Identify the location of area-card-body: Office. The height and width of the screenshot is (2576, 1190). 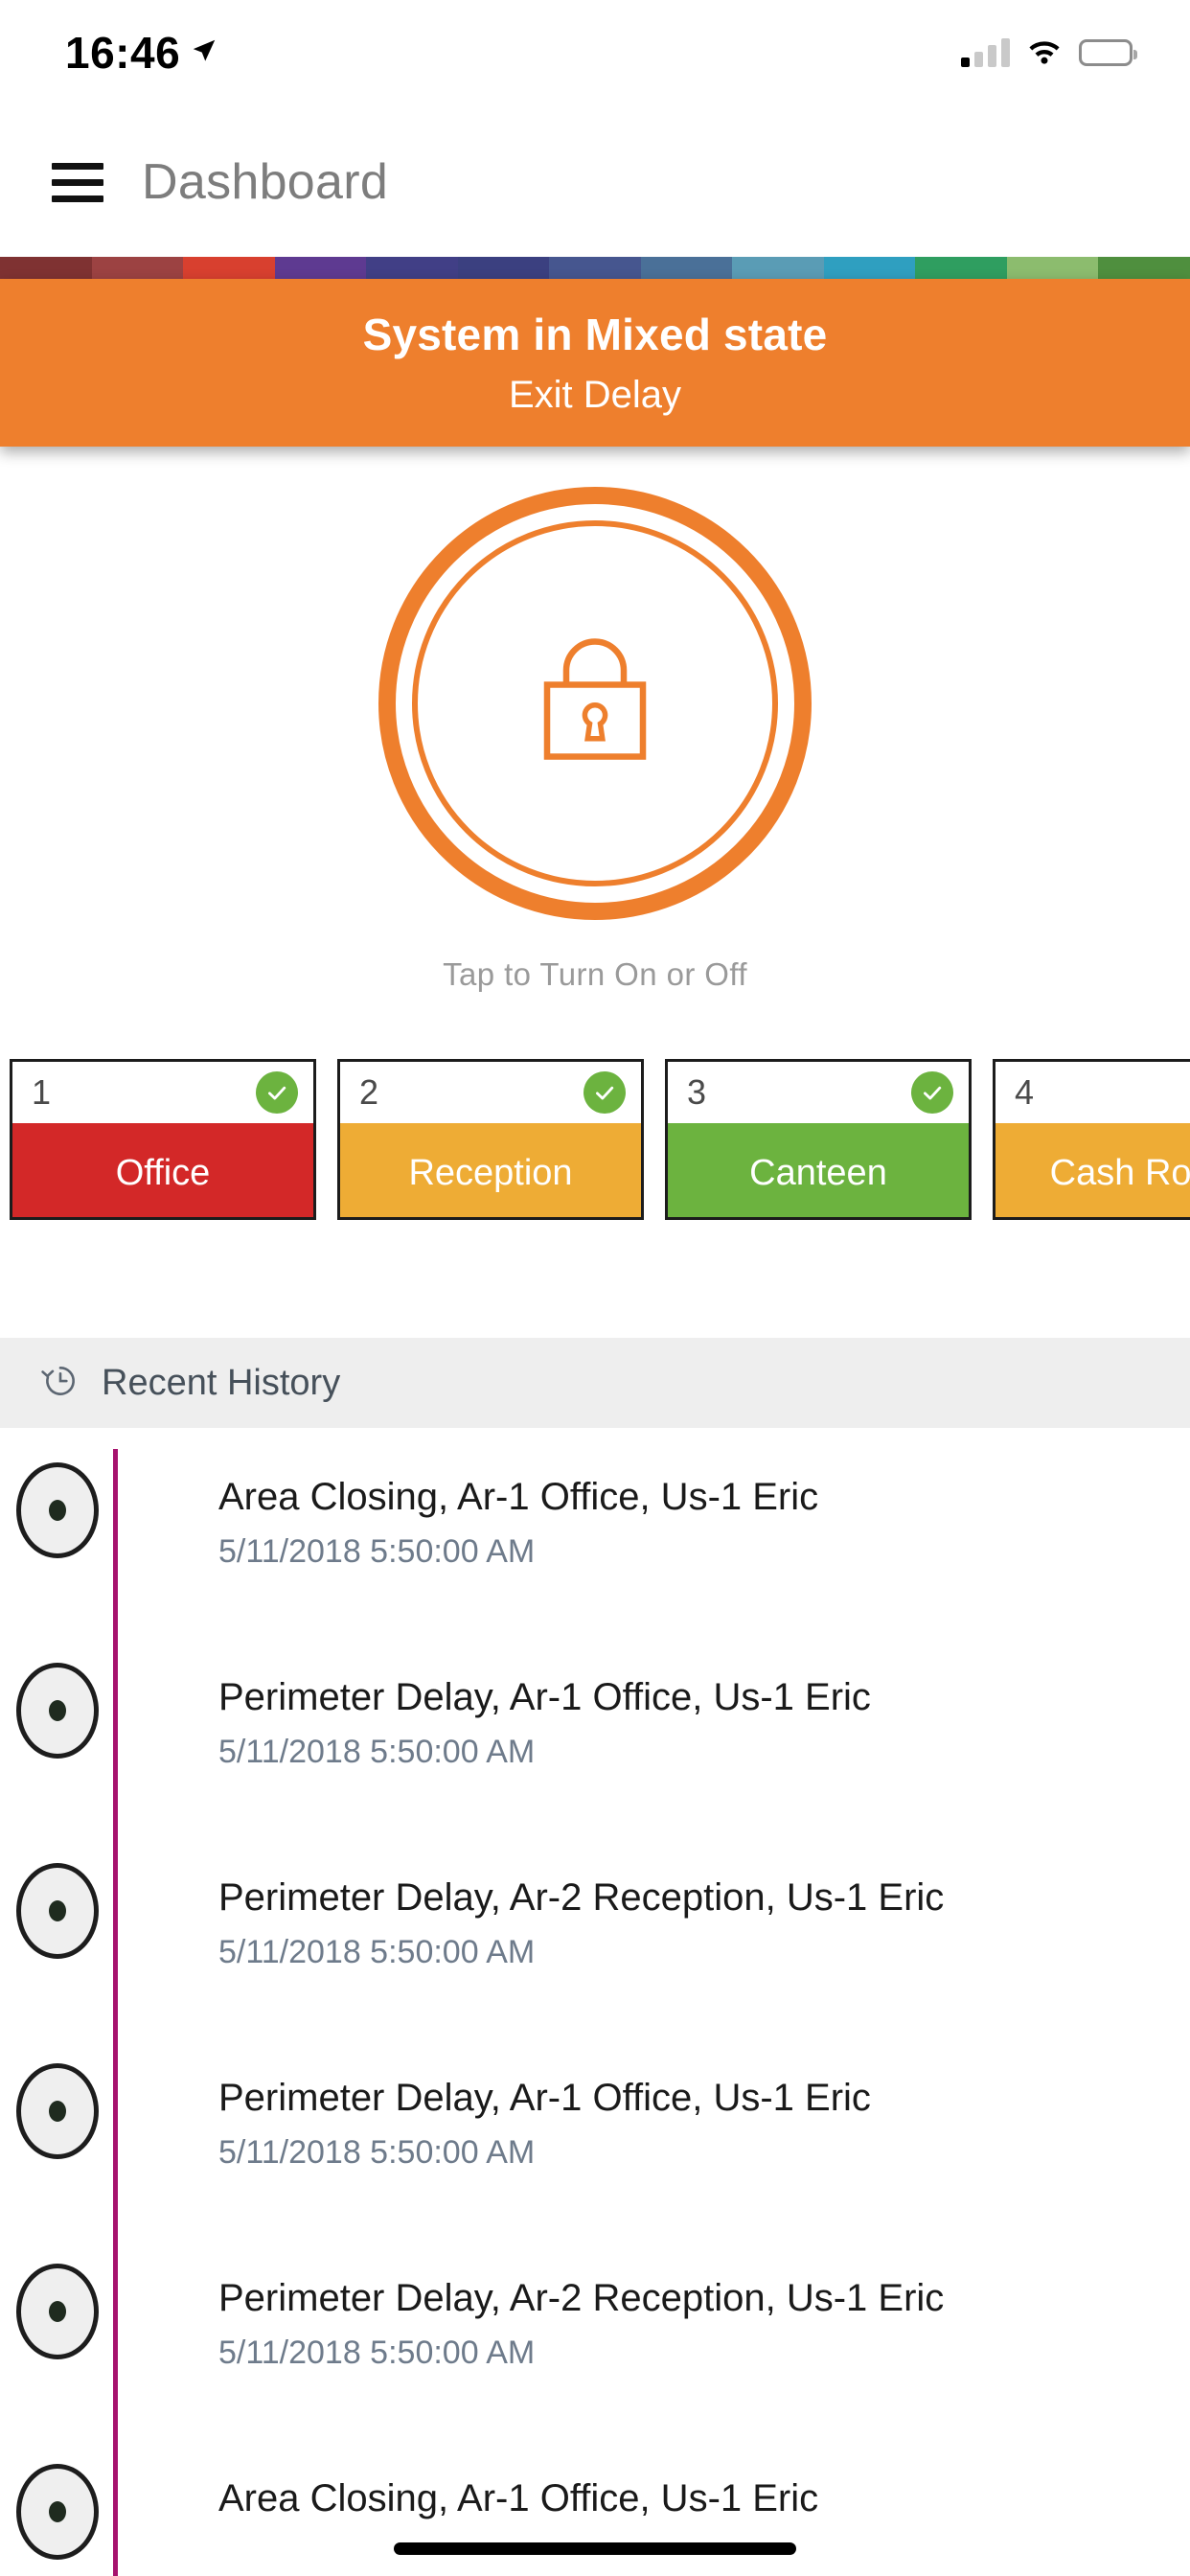
(163, 1170).